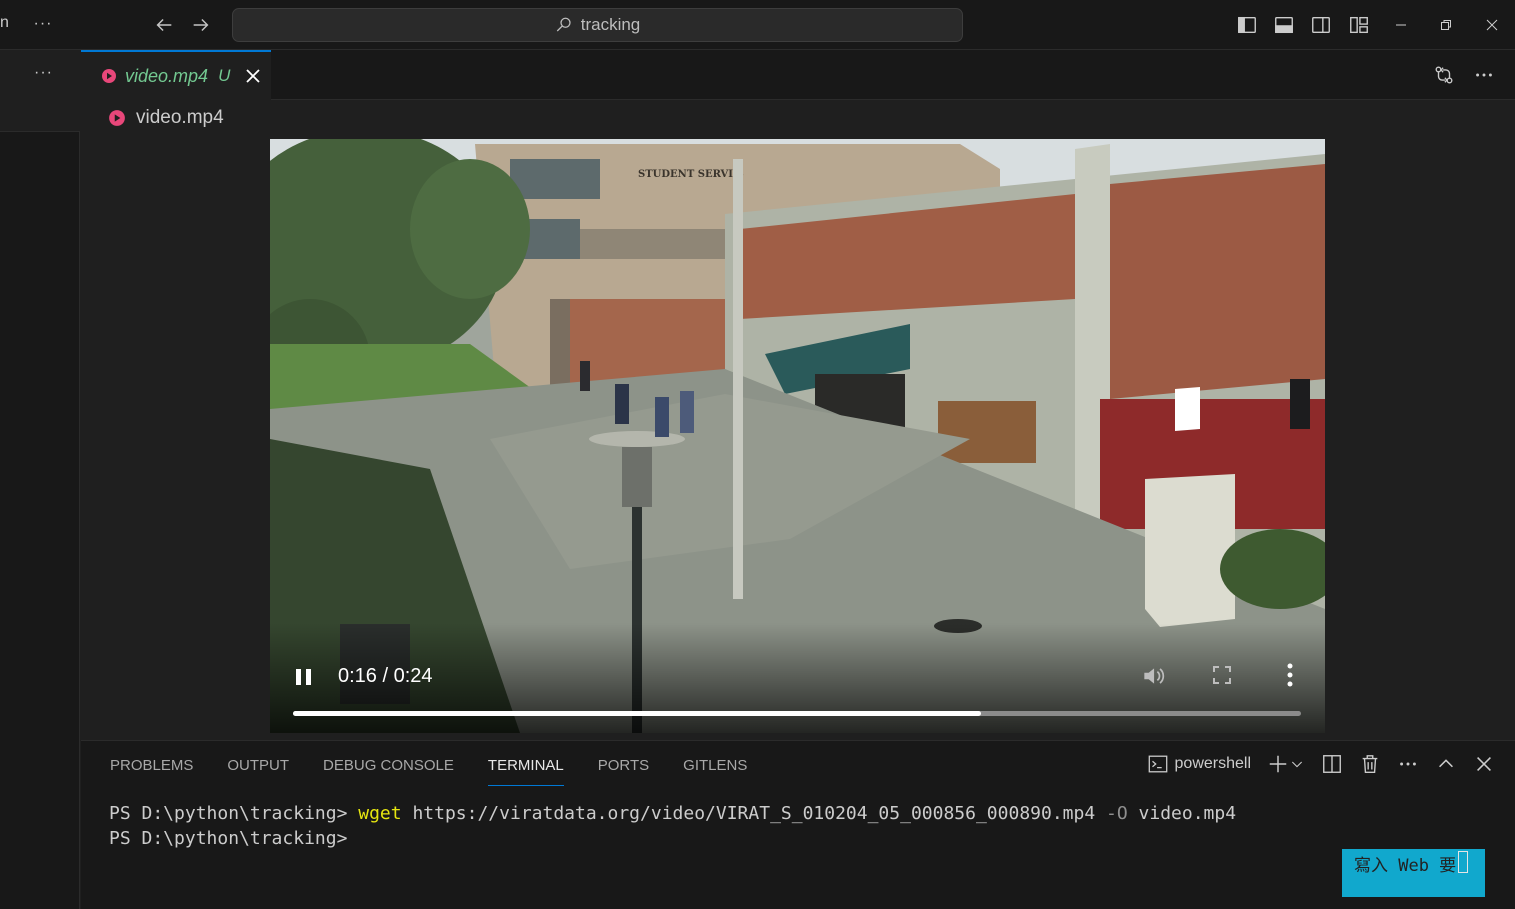  I want to click on title-bar: n ··· tracking, so click(757, 25).